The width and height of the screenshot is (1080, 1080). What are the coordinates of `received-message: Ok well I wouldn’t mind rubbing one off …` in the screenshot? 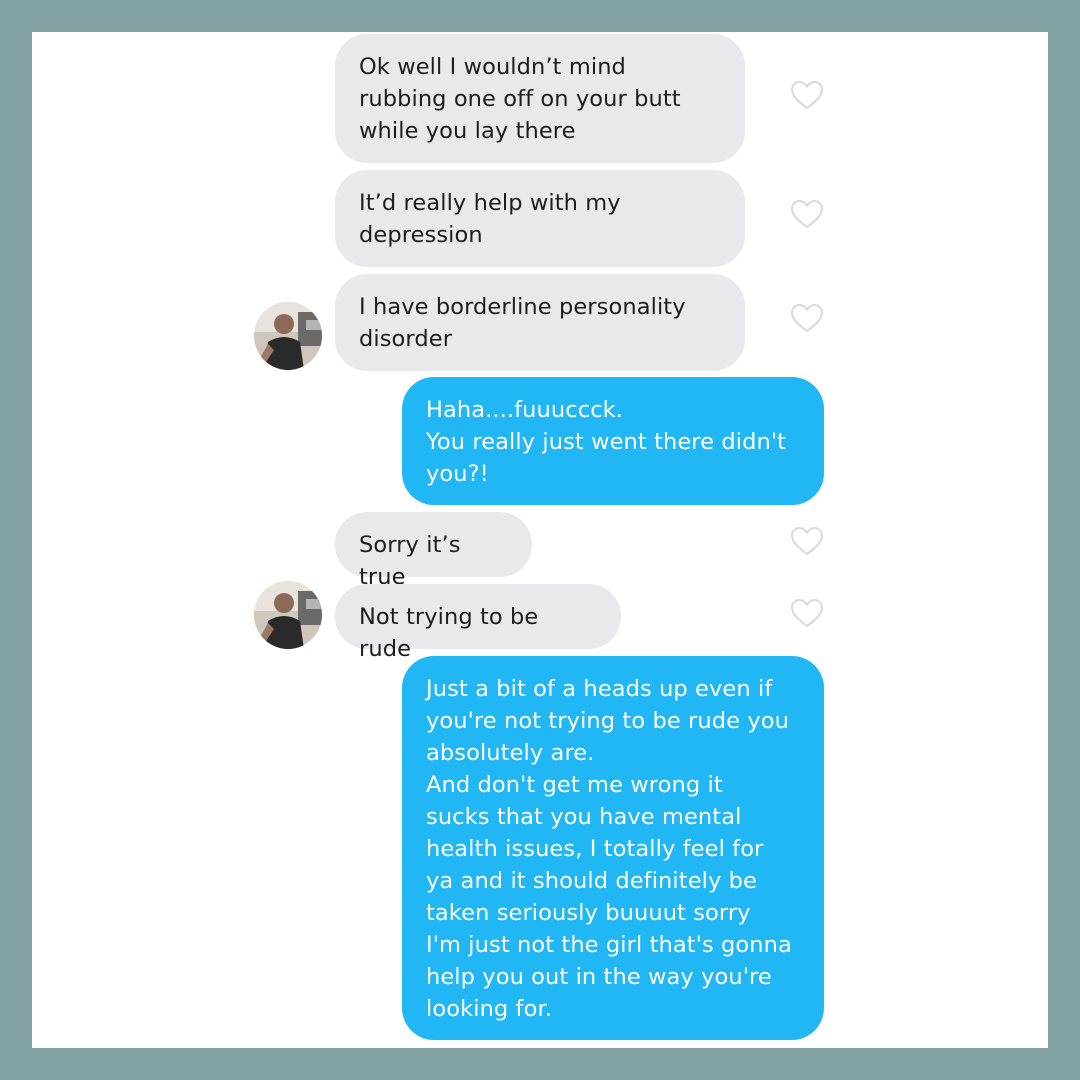 It's located at (540, 98).